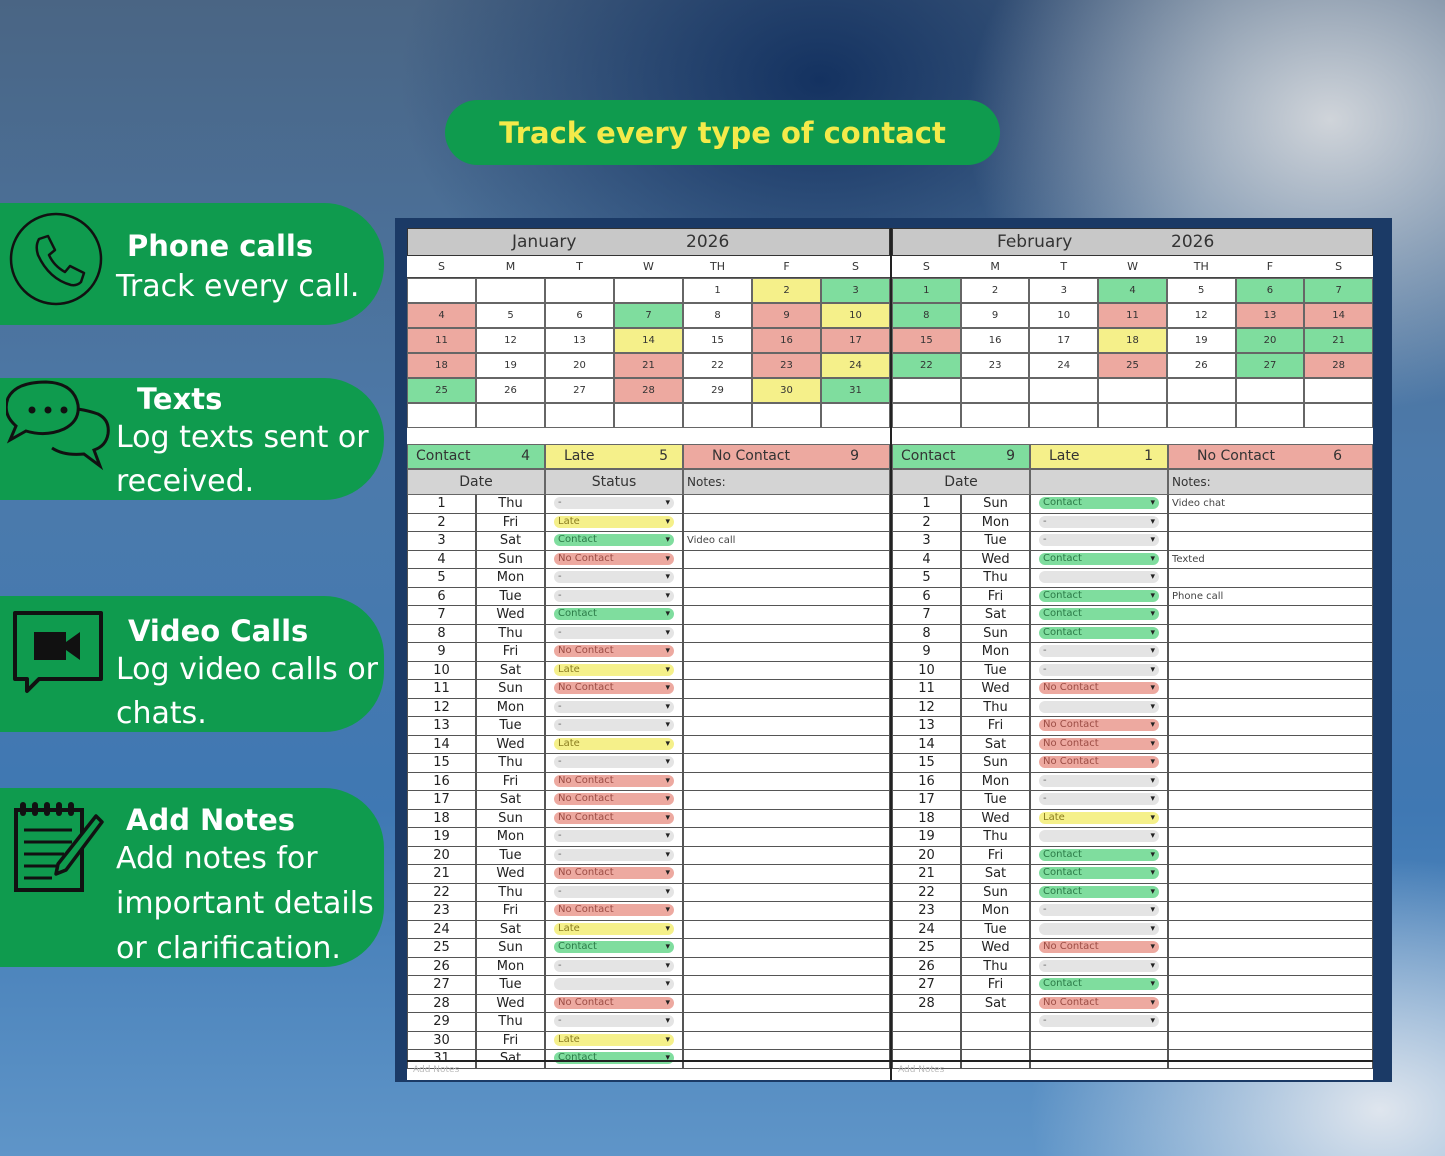  What do you see at coordinates (1270, 559) in the screenshot?
I see `notes-cell: Texted` at bounding box center [1270, 559].